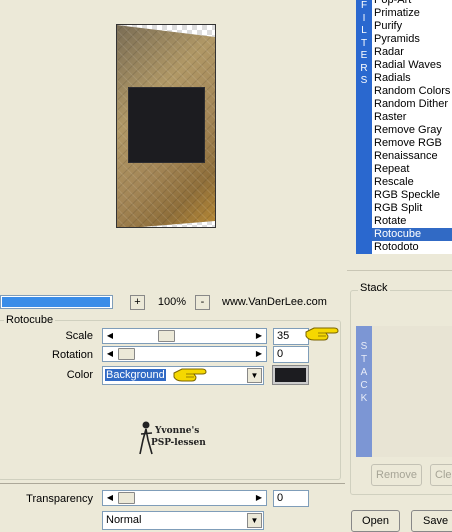 This screenshot has width=452, height=532. Describe the element at coordinates (79, 336) in the screenshot. I see `scale-label: Scale` at that location.